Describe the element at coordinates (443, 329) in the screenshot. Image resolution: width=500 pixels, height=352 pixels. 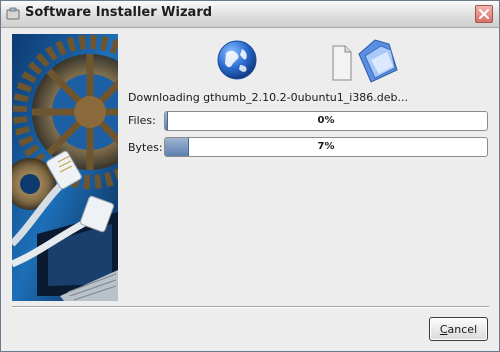
I see `cancel-mnemonic: C` at that location.